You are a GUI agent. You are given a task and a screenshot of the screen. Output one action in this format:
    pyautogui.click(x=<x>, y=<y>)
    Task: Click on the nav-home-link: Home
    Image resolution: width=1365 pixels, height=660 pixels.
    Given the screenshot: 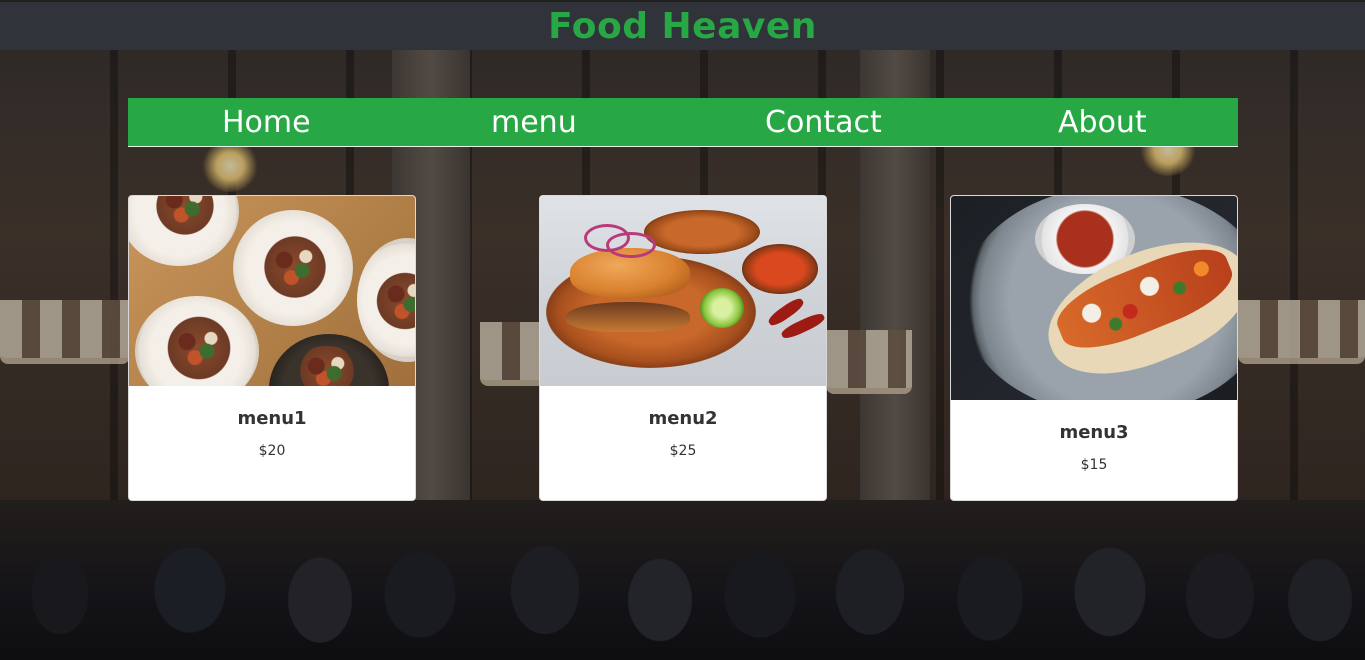 What is the action you would take?
    pyautogui.click(x=265, y=122)
    